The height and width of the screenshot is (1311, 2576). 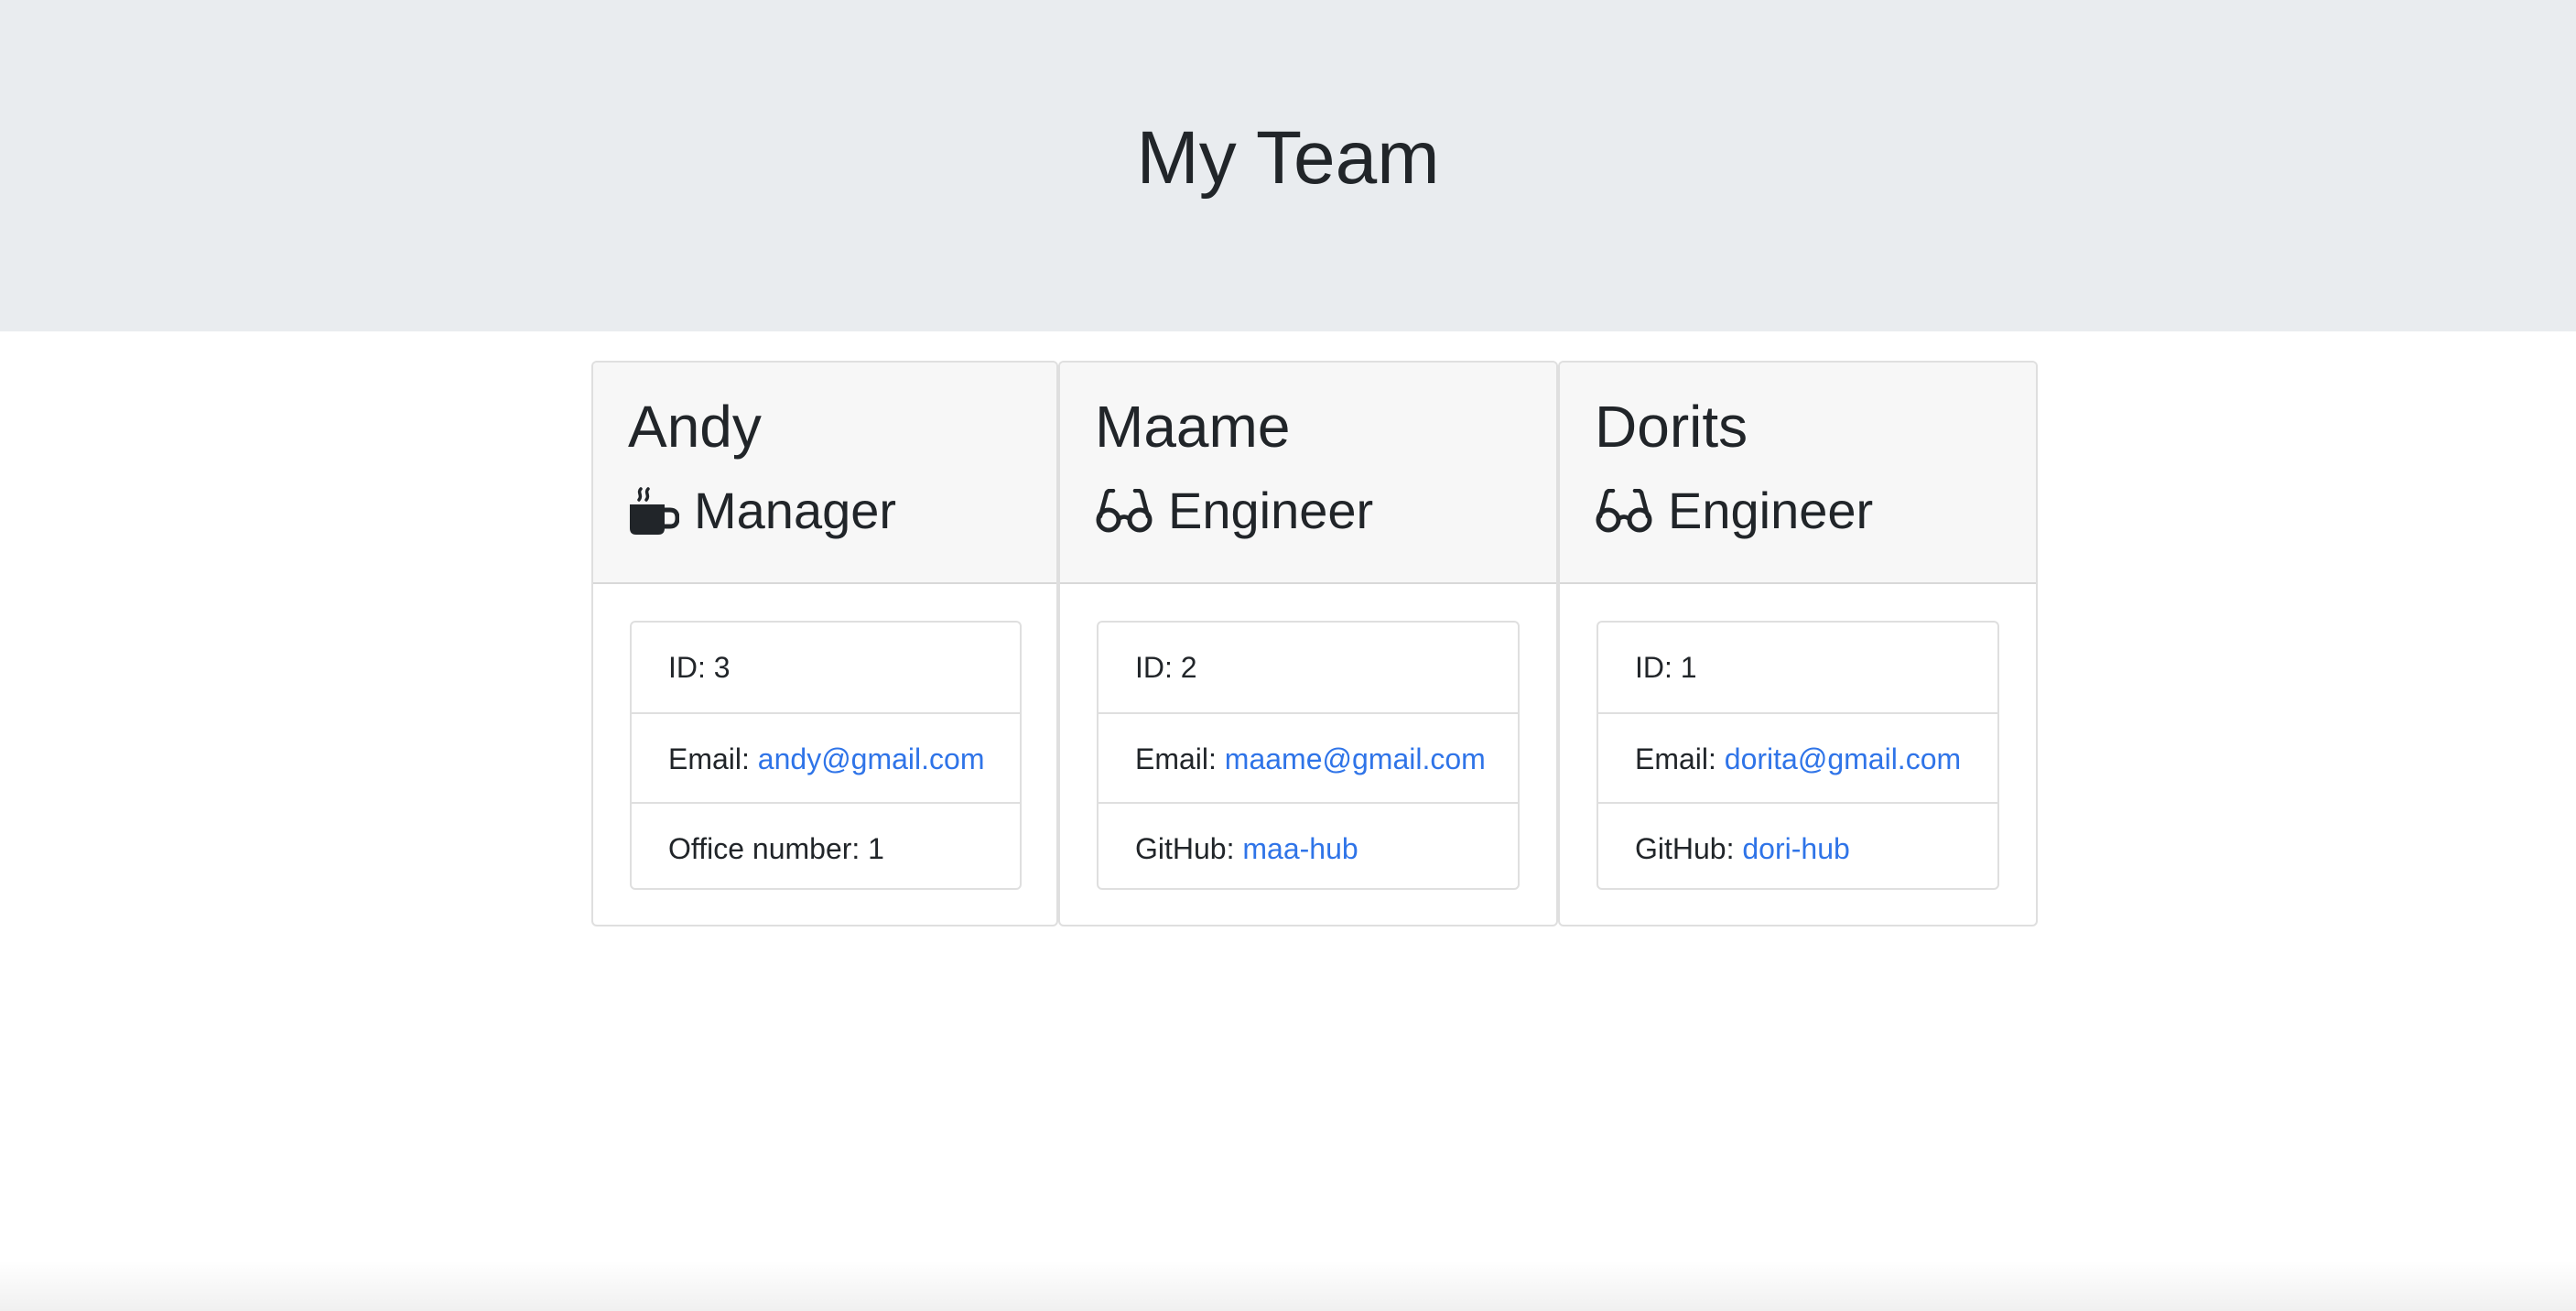 I want to click on employee-email: Email: maame@gmail.com, so click(x=1309, y=757).